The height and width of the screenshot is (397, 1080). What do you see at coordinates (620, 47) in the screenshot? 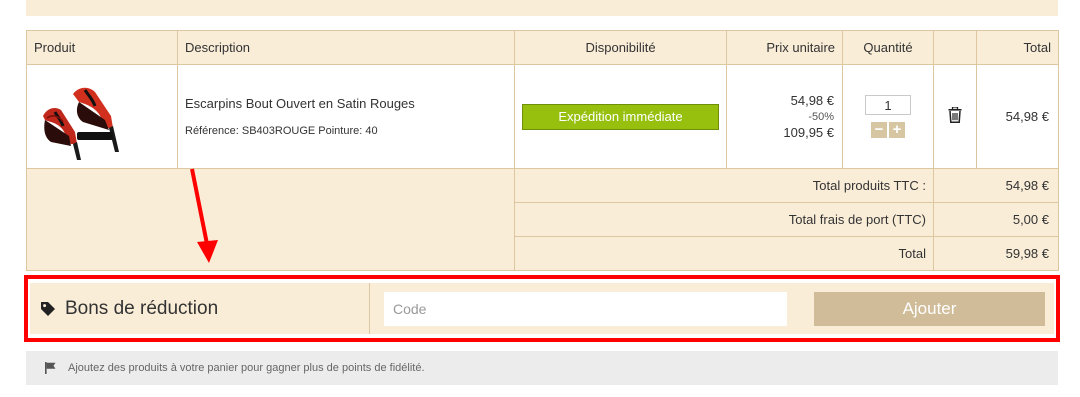
I see `column-header-availability: Disponibilité` at bounding box center [620, 47].